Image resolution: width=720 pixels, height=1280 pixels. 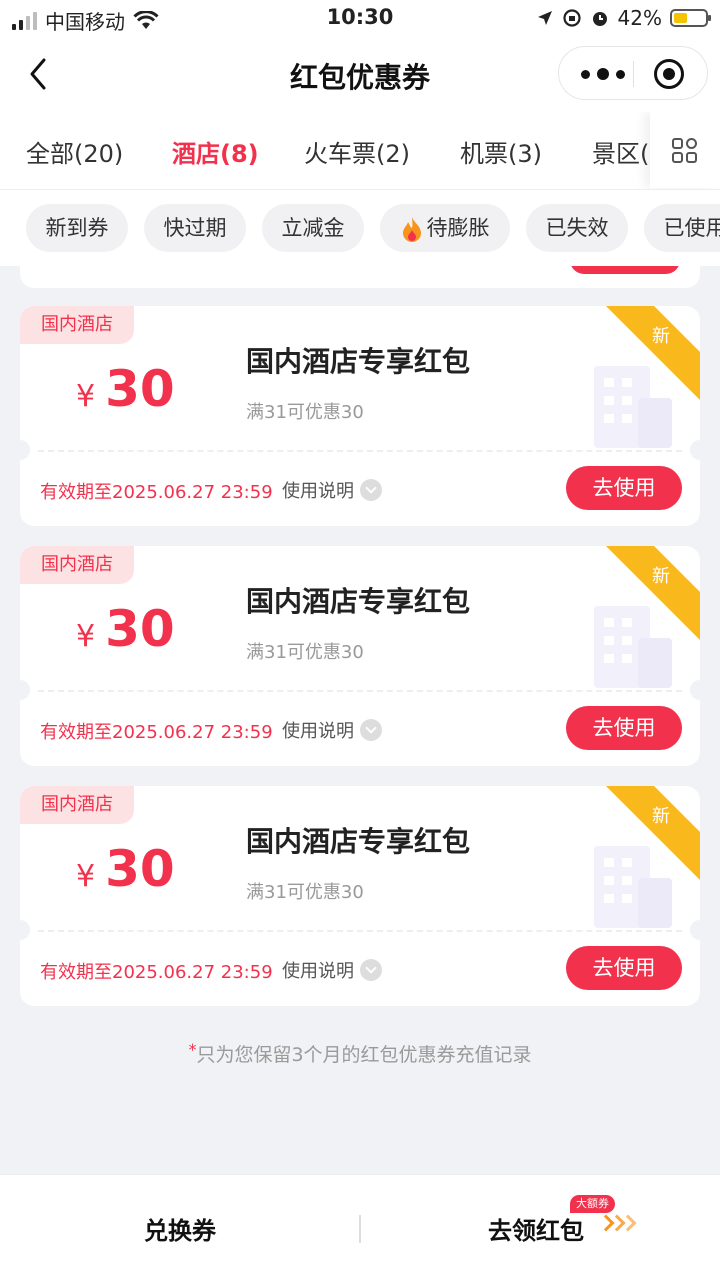 What do you see at coordinates (180, 1228) in the screenshot?
I see `exchange-coupon-button: 兑换券` at bounding box center [180, 1228].